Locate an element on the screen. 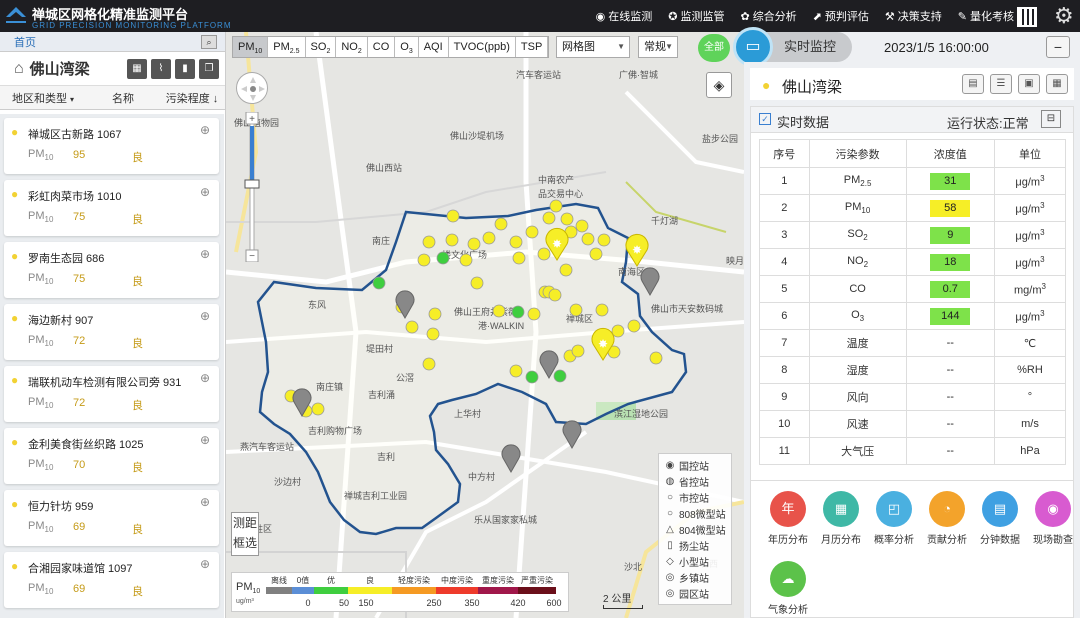 The height and width of the screenshot is (618, 1080). analysis-tool: ◉ 现场勘查 is located at coordinates (1053, 518).